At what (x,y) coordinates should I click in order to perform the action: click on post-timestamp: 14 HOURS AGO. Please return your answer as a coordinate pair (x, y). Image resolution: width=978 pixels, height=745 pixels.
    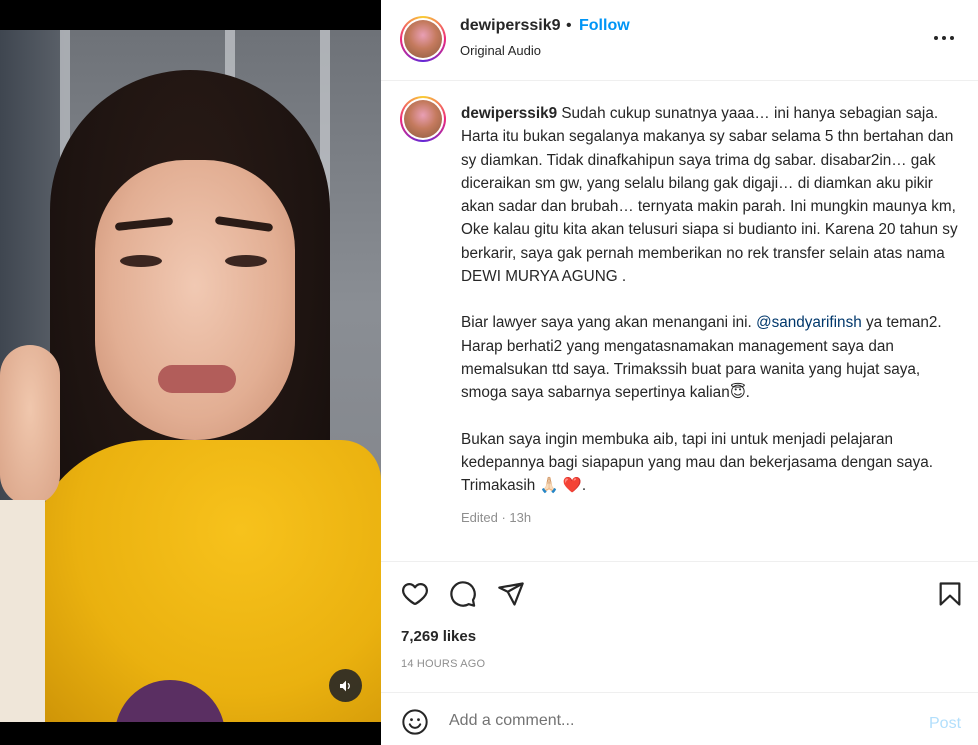
    Looking at the image, I should click on (443, 664).